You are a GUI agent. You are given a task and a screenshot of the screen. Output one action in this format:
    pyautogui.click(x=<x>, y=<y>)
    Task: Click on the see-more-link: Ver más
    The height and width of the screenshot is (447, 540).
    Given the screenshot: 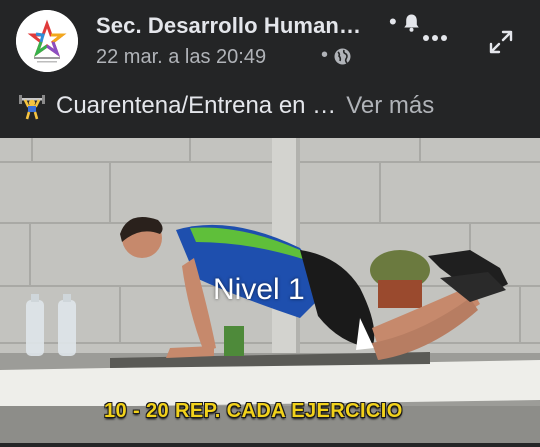 What is the action you would take?
    pyautogui.click(x=390, y=106)
    